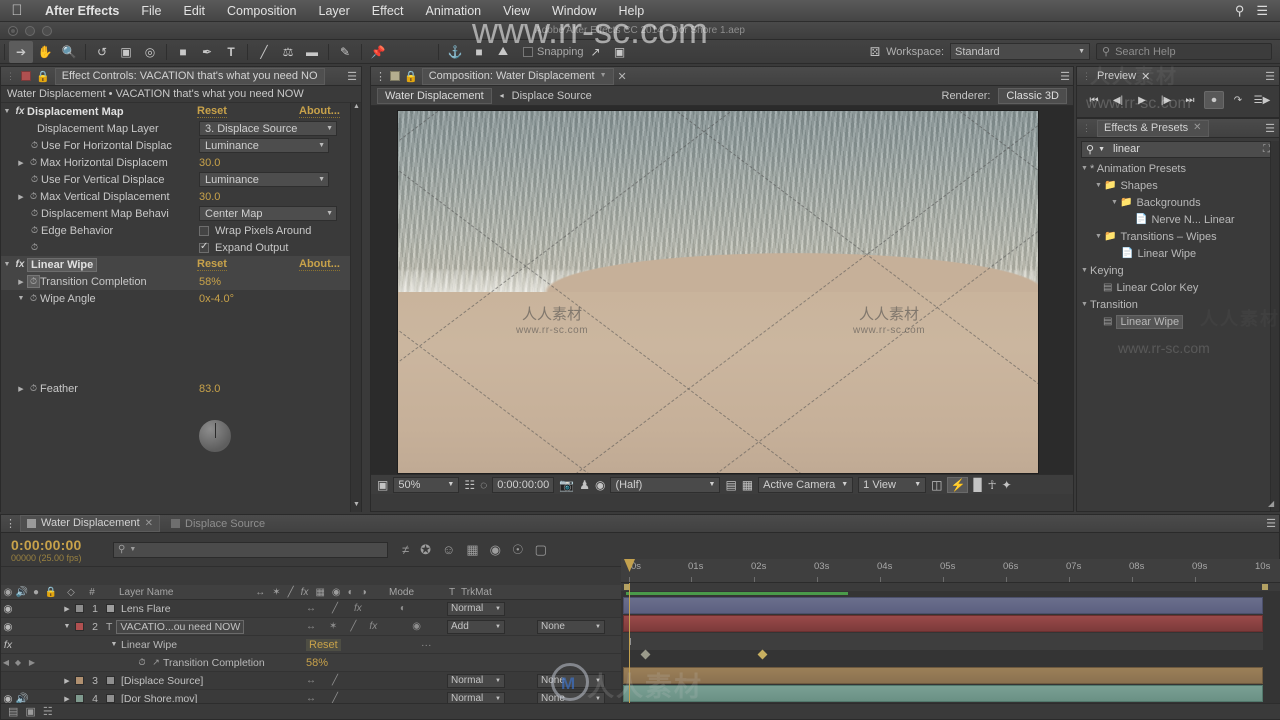 Image resolution: width=1280 pixels, height=720 pixels. What do you see at coordinates (216, 299) in the screenshot?
I see `property-value: 0x-4.0°` at bounding box center [216, 299].